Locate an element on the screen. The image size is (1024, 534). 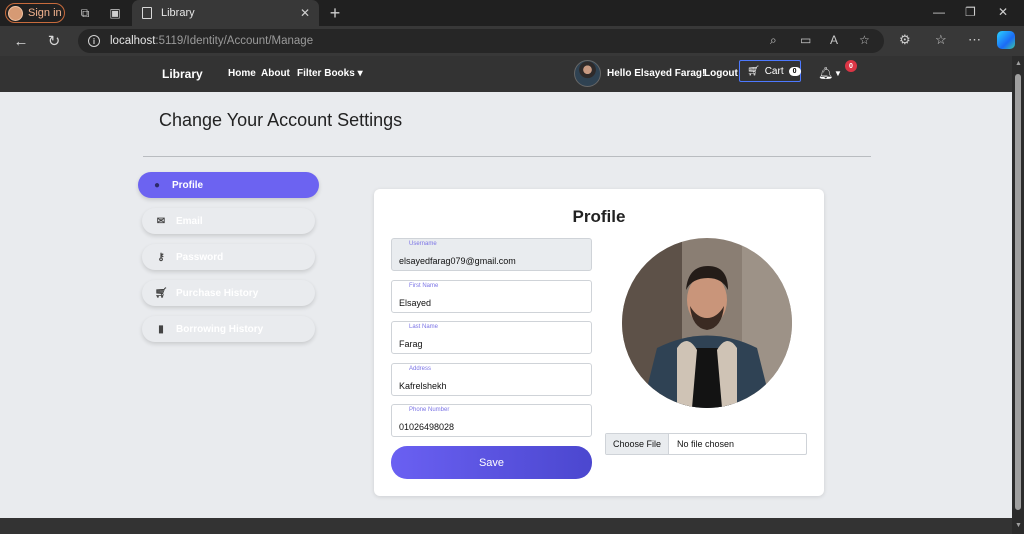
new-tab-button: + is located at coordinates (335, 13).